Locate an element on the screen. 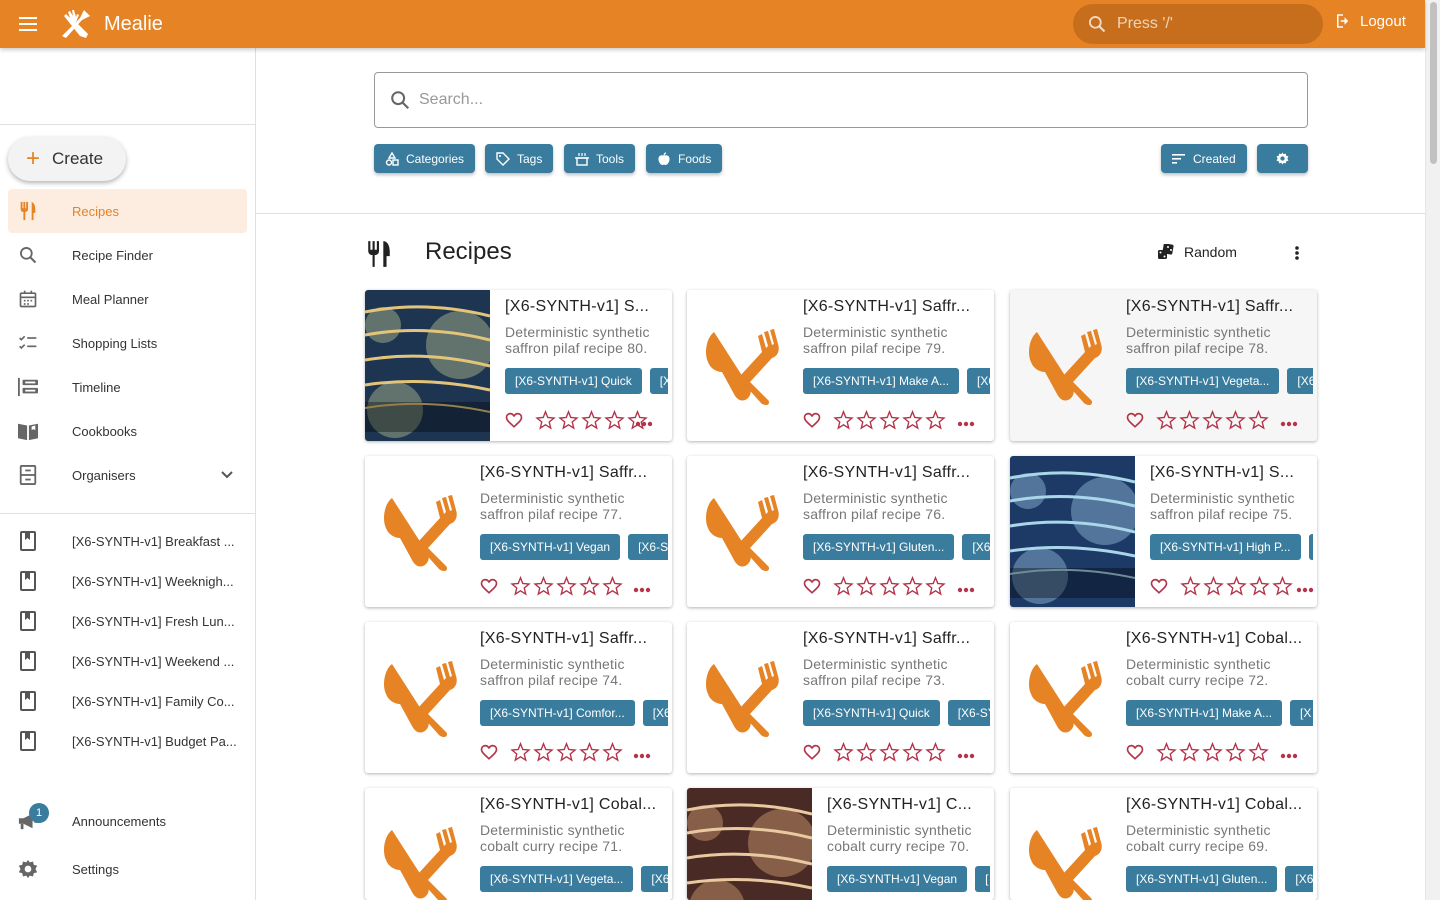 The height and width of the screenshot is (900, 1440). sidebar-item-settings: Settings is located at coordinates (127, 869).